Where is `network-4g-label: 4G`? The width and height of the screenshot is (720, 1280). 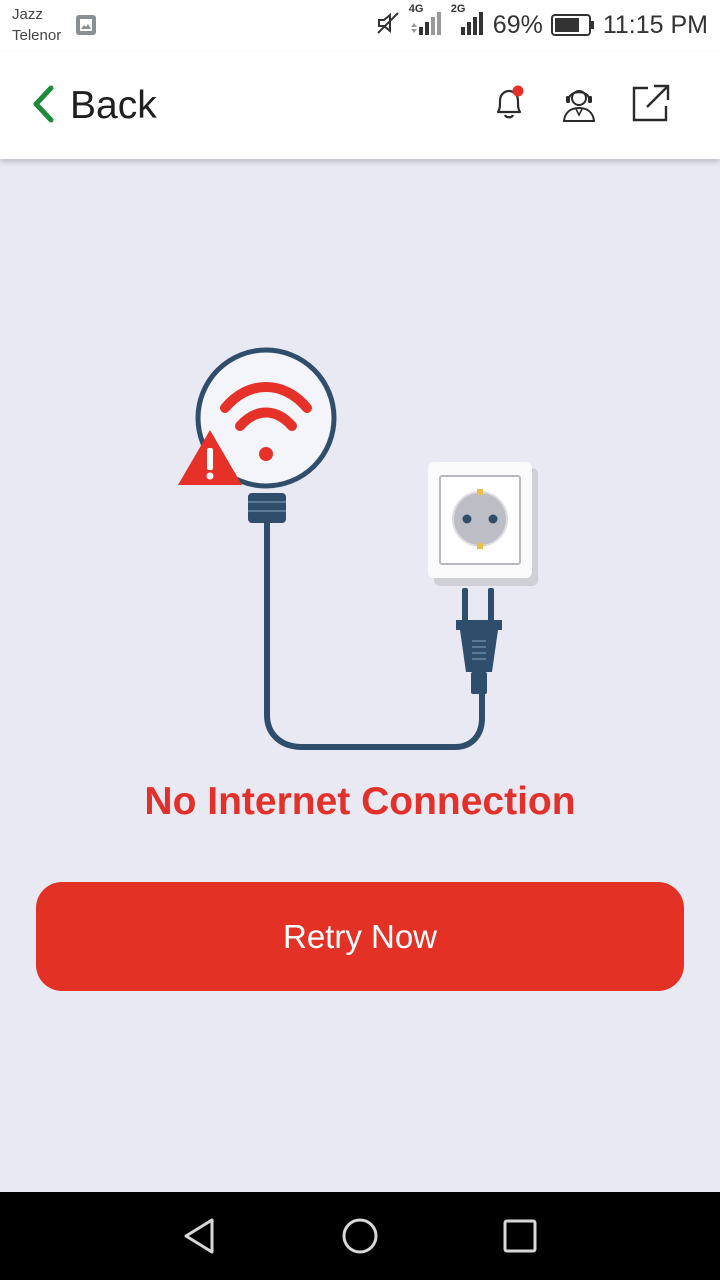
network-4g-label: 4G is located at coordinates (416, 8).